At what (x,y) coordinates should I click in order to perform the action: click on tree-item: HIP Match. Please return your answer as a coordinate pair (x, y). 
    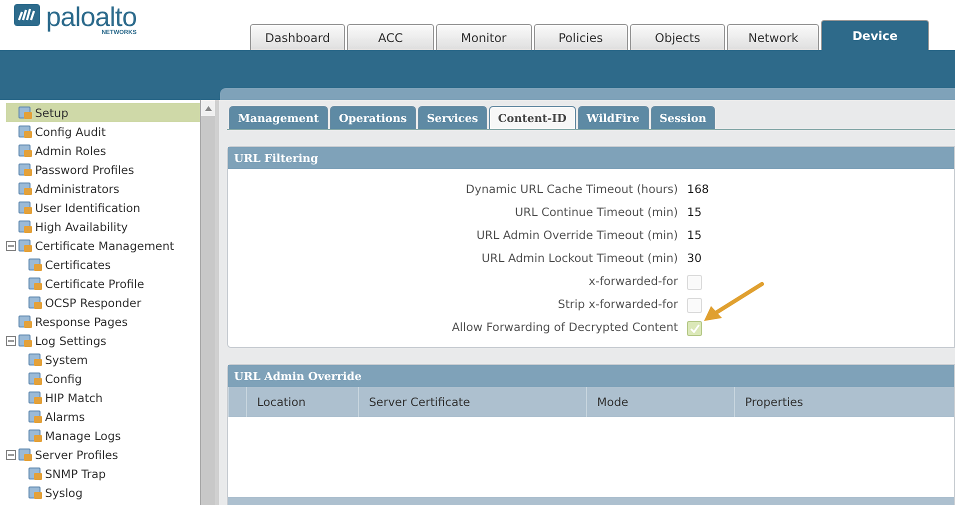
    Looking at the image, I should click on (103, 397).